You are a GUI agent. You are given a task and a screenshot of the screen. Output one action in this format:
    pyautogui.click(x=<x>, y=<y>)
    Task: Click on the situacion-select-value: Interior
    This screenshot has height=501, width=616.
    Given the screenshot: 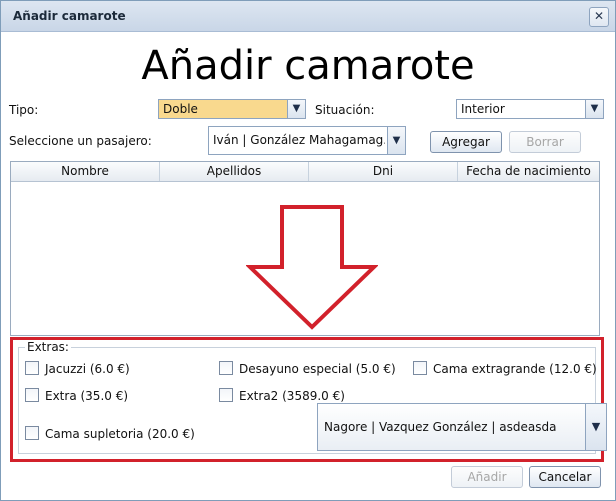 What is the action you would take?
    pyautogui.click(x=483, y=109)
    